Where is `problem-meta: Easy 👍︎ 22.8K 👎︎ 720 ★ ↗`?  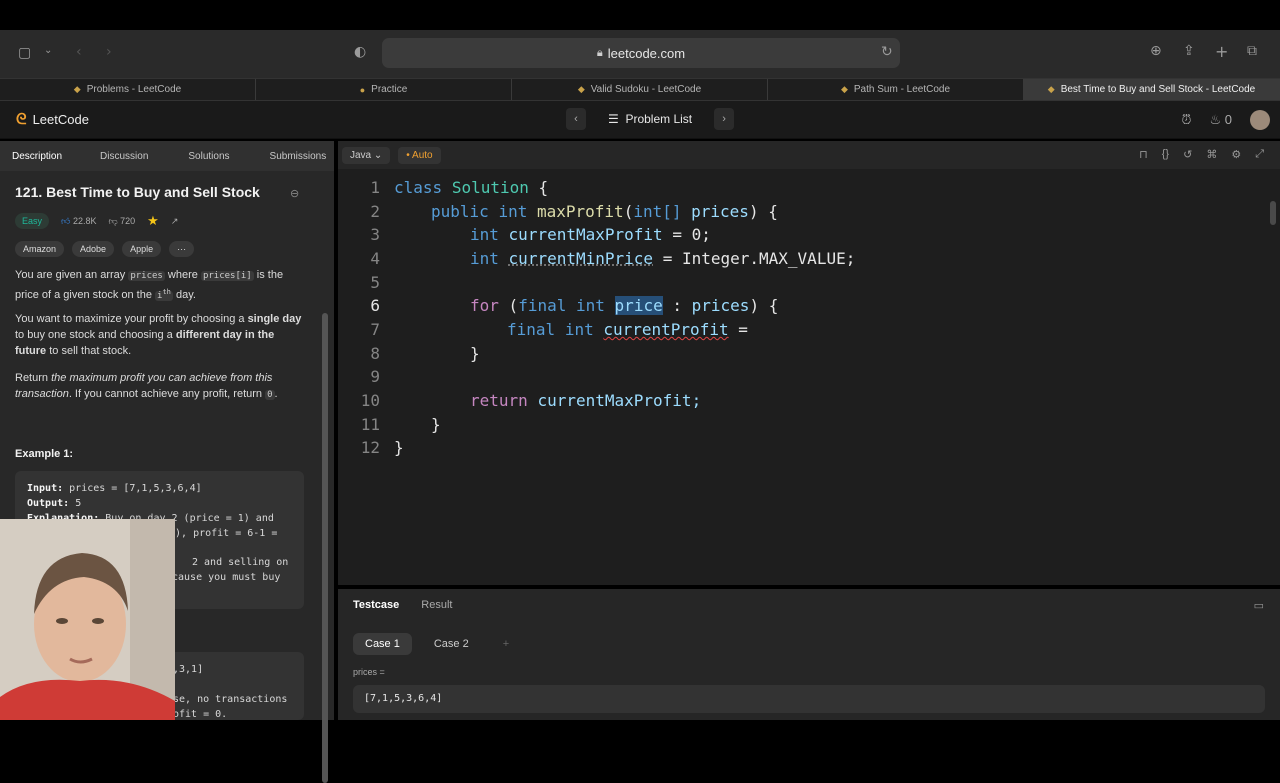 problem-meta: Easy 👍︎ 22.8K 👎︎ 720 ★ ↗ is located at coordinates (96, 221).